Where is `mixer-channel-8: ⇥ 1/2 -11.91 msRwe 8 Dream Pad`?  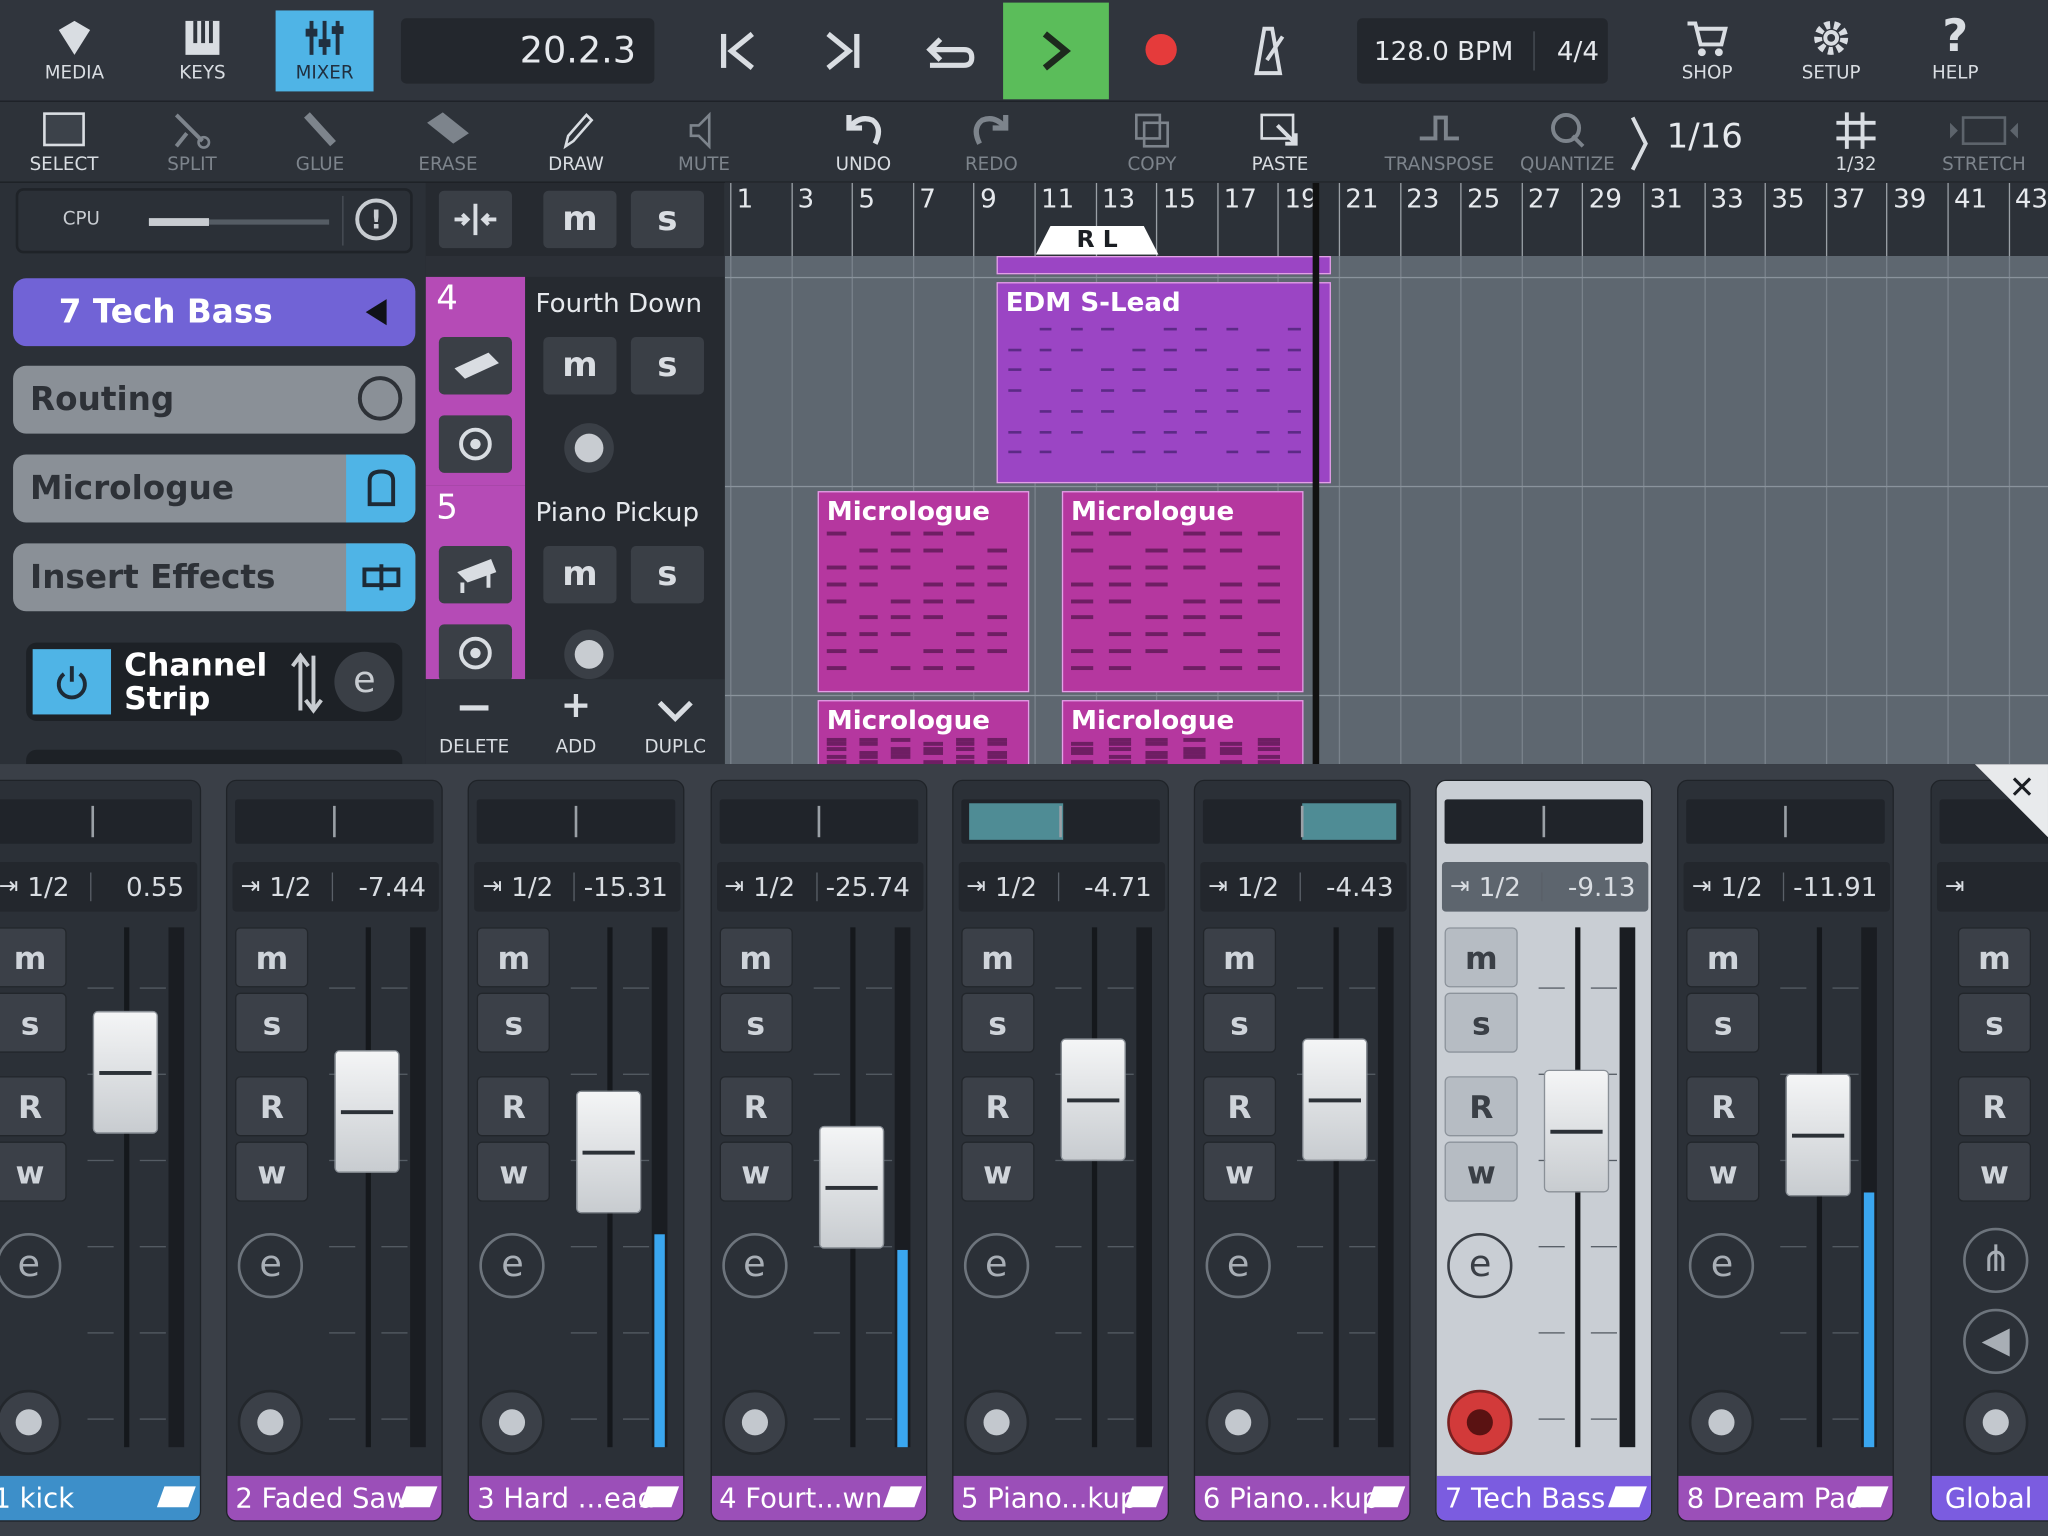 mixer-channel-8: ⇥ 1/2 -11.91 msRwe 8 Dream Pad is located at coordinates (1786, 1150).